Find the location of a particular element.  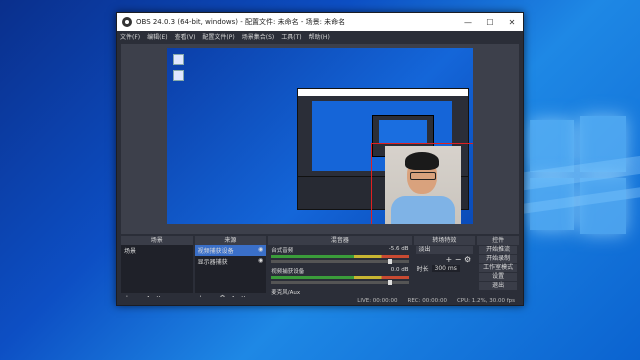

studio-mode-button: 工作室模式 is located at coordinates (498, 268).